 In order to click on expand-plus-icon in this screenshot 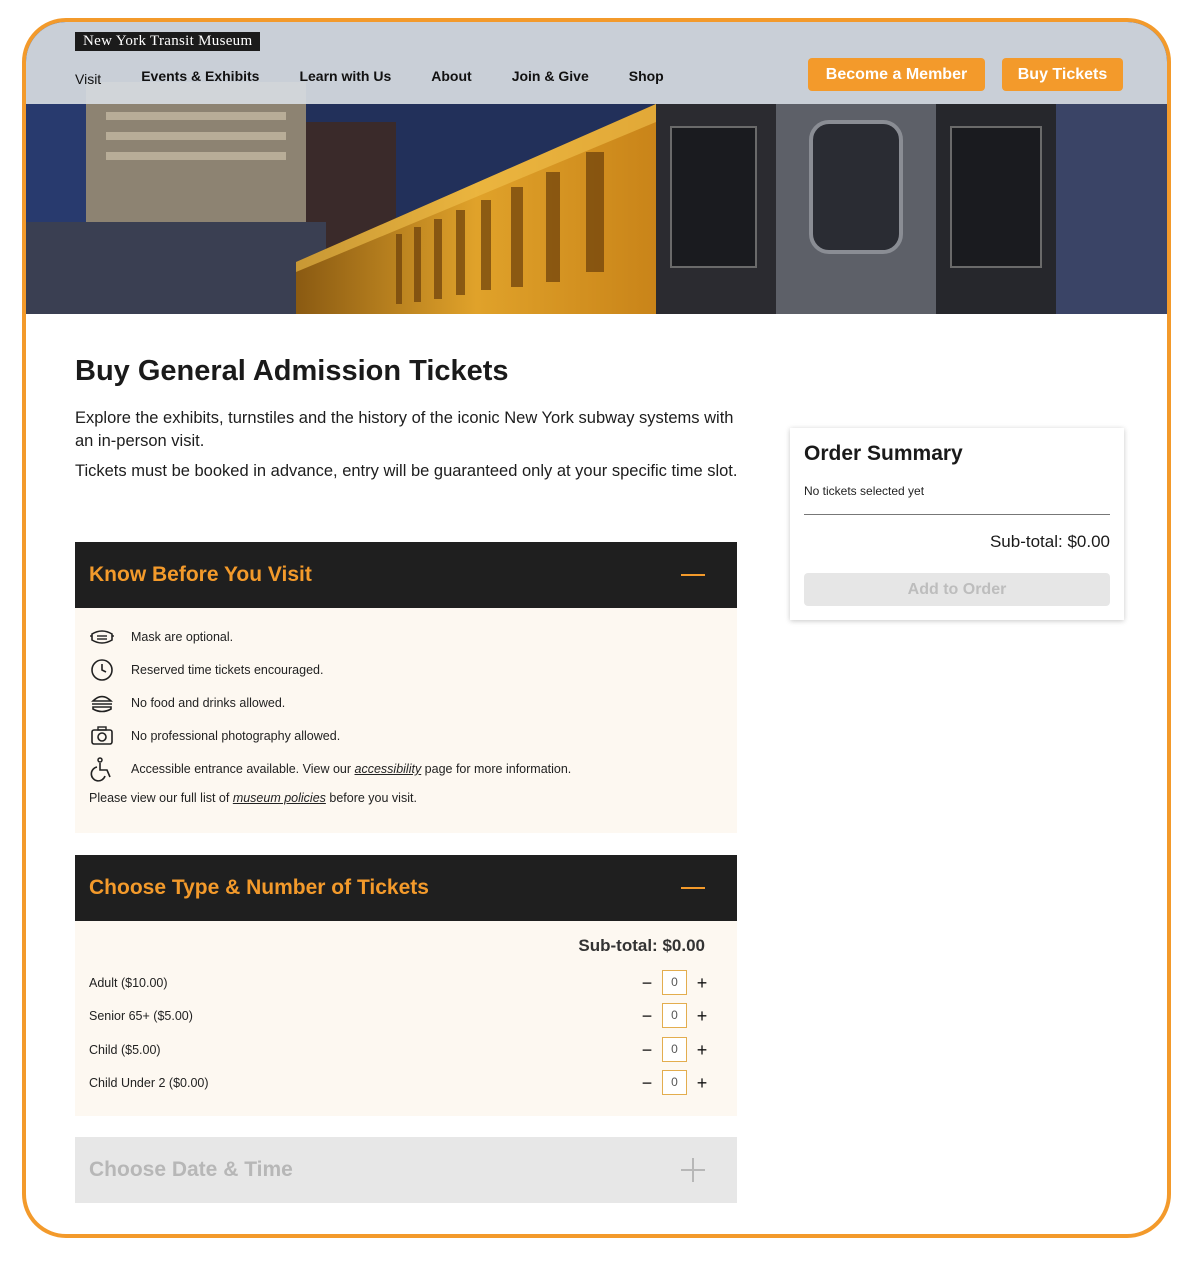, I will do `click(693, 1170)`.